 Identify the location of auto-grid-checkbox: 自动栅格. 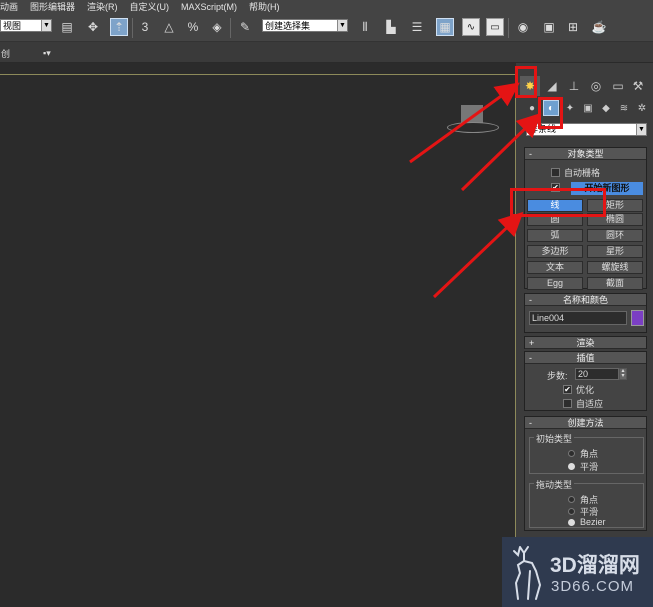
(575, 172).